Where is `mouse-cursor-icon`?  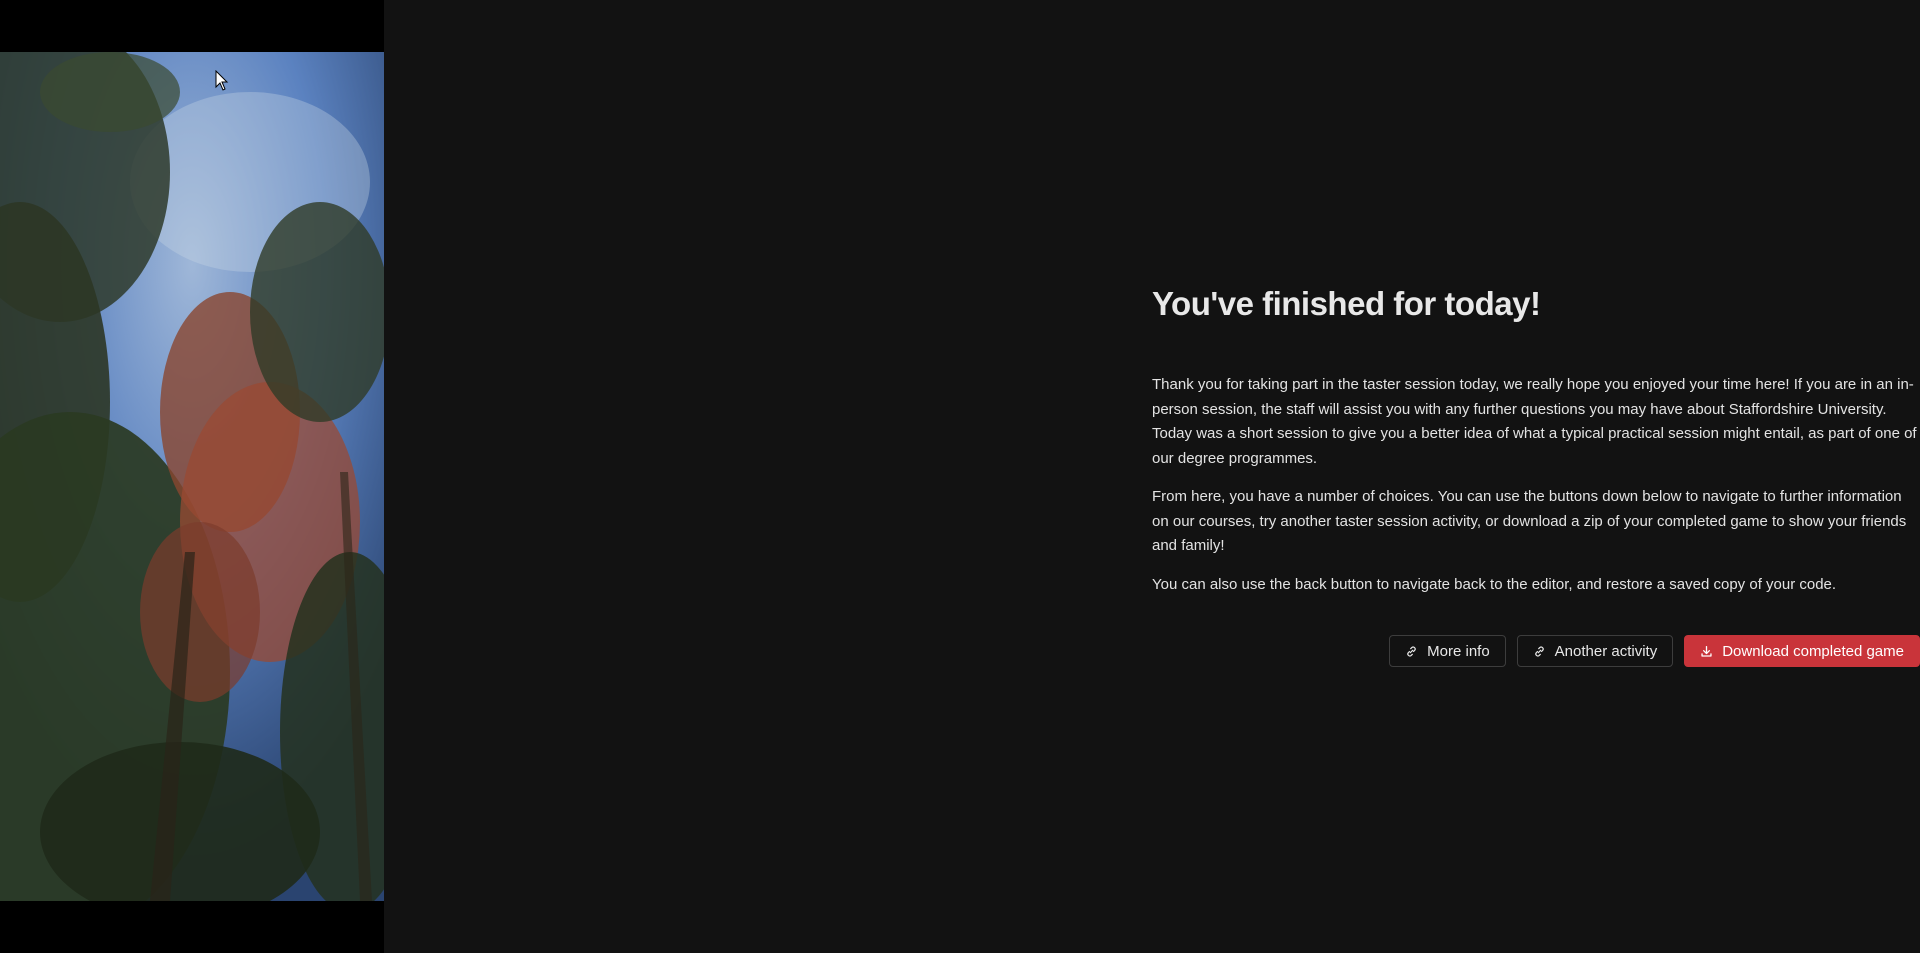 mouse-cursor-icon is located at coordinates (222, 80).